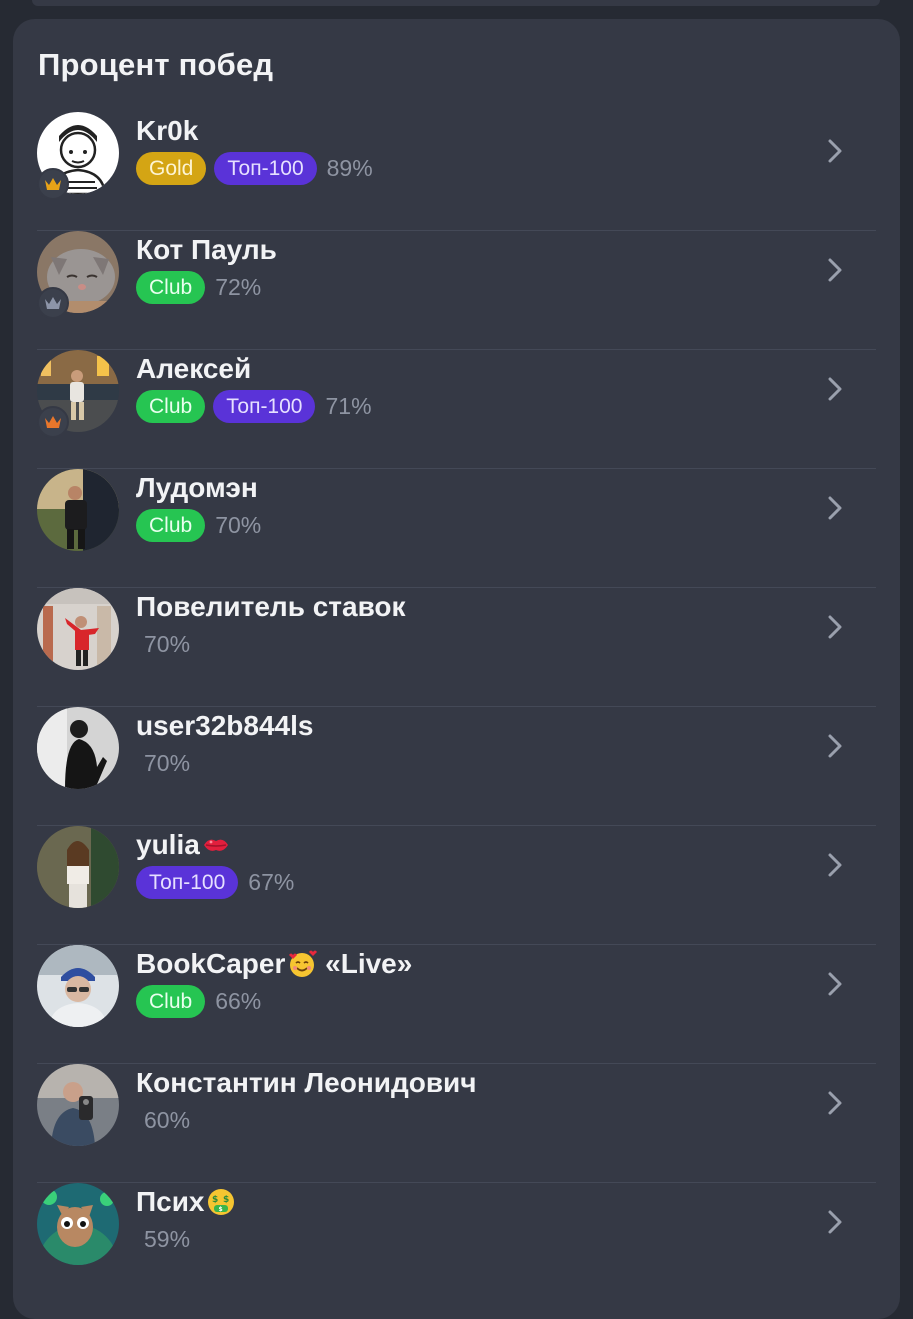 This screenshot has height=1319, width=913. What do you see at coordinates (456, 1123) in the screenshot?
I see `list-item: Константин Леонидович 60%` at bounding box center [456, 1123].